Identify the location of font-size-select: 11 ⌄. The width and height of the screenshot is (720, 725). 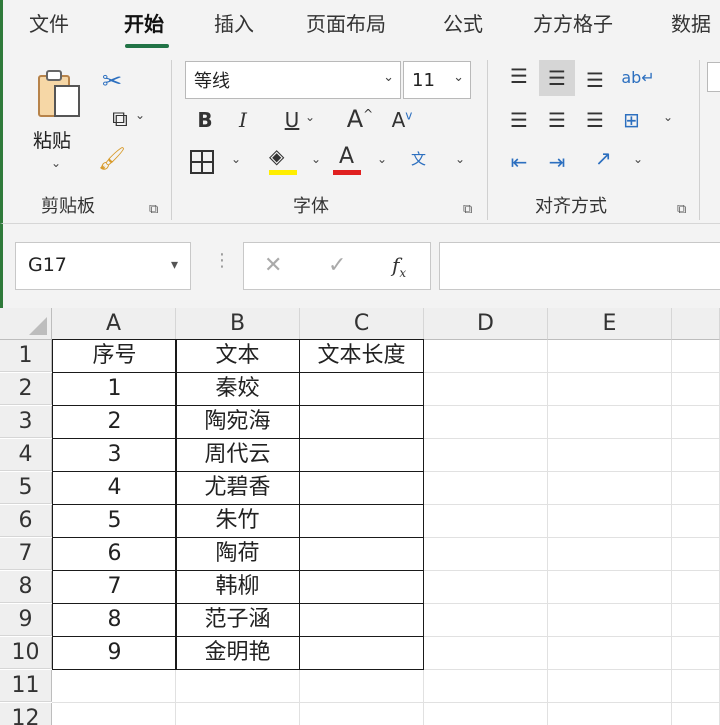
(437, 80).